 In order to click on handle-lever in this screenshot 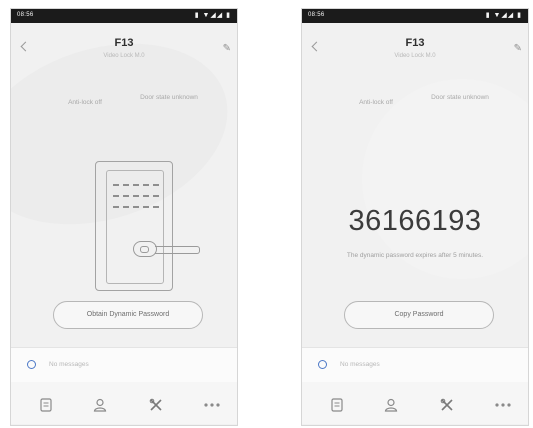, I will do `click(177, 250)`.